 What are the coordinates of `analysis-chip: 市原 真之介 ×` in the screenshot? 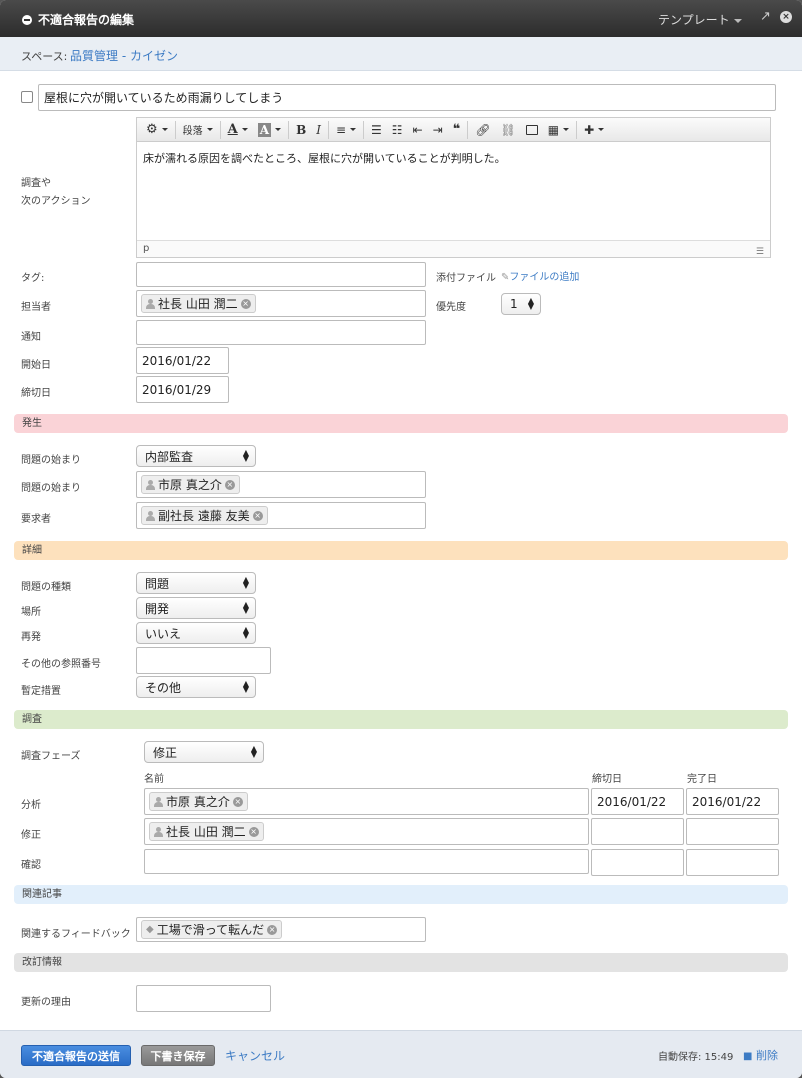 It's located at (198, 801).